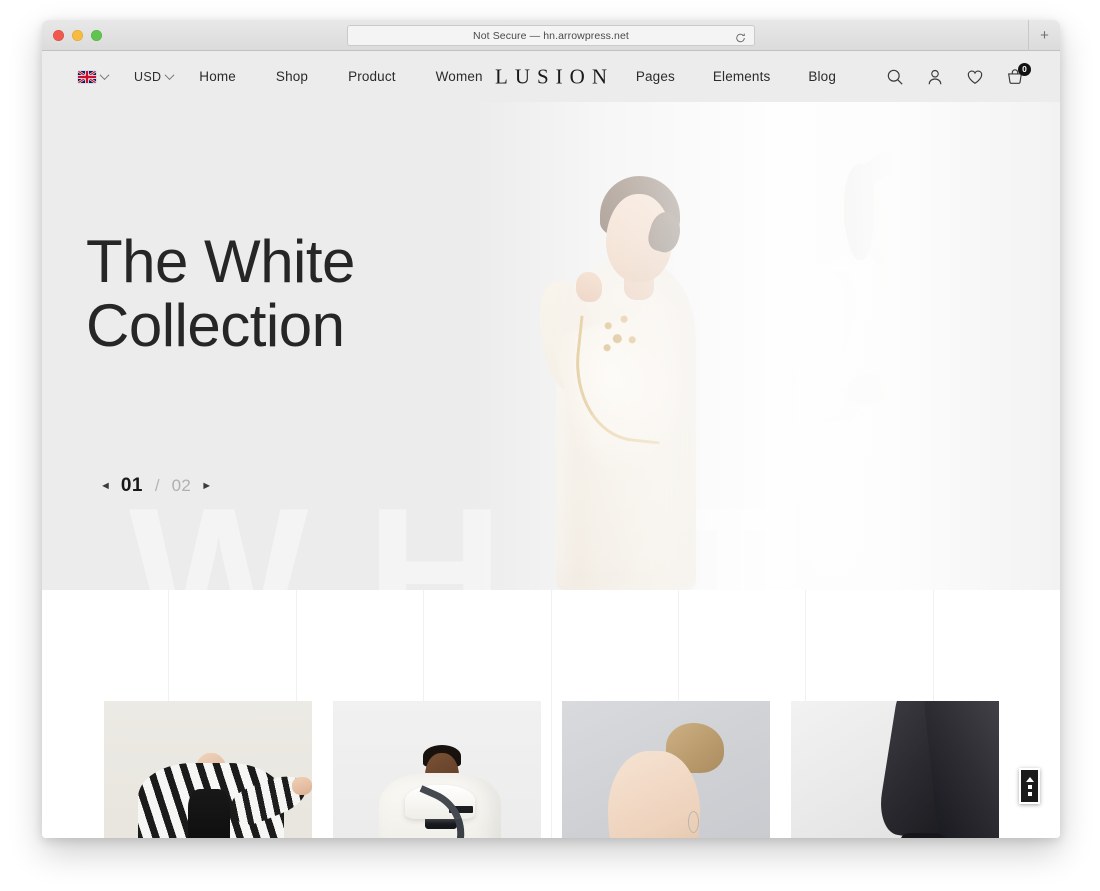 The height and width of the screenshot is (891, 1100). Describe the element at coordinates (1024, 69) in the screenshot. I see `cart-count-badge: 0` at that location.